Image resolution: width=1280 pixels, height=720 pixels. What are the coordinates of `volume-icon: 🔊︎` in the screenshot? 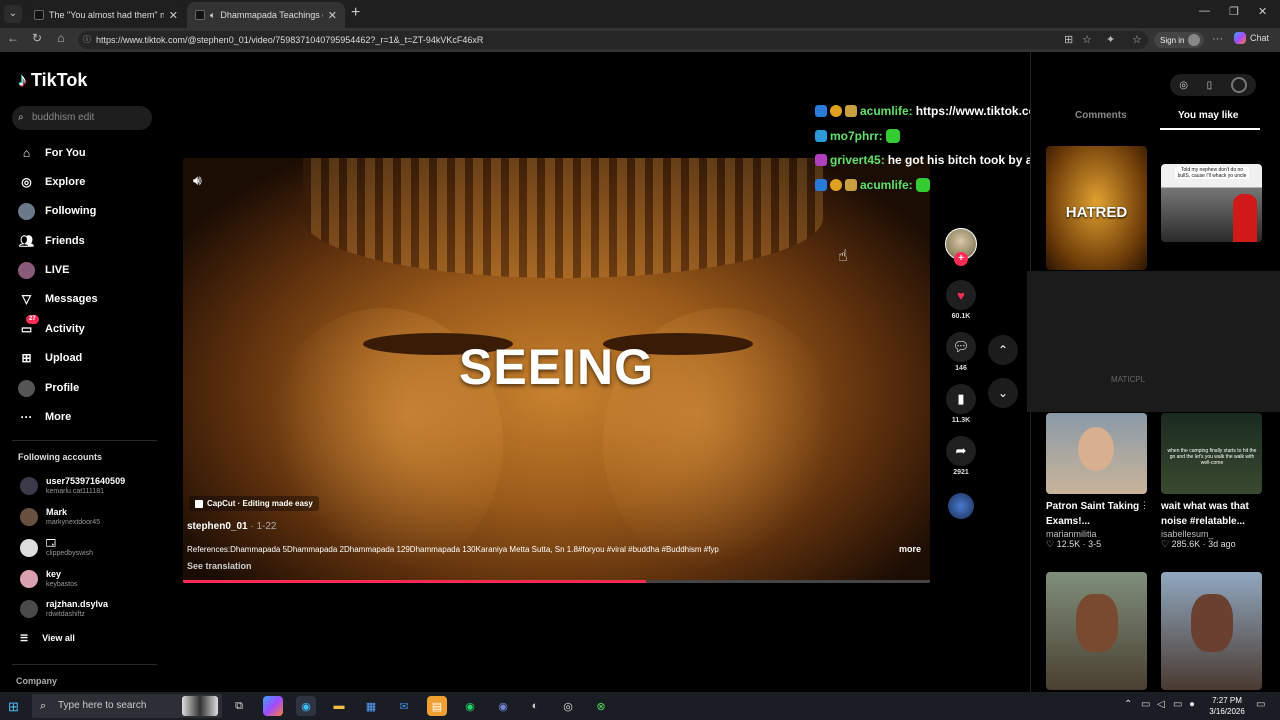 It's located at (197, 180).